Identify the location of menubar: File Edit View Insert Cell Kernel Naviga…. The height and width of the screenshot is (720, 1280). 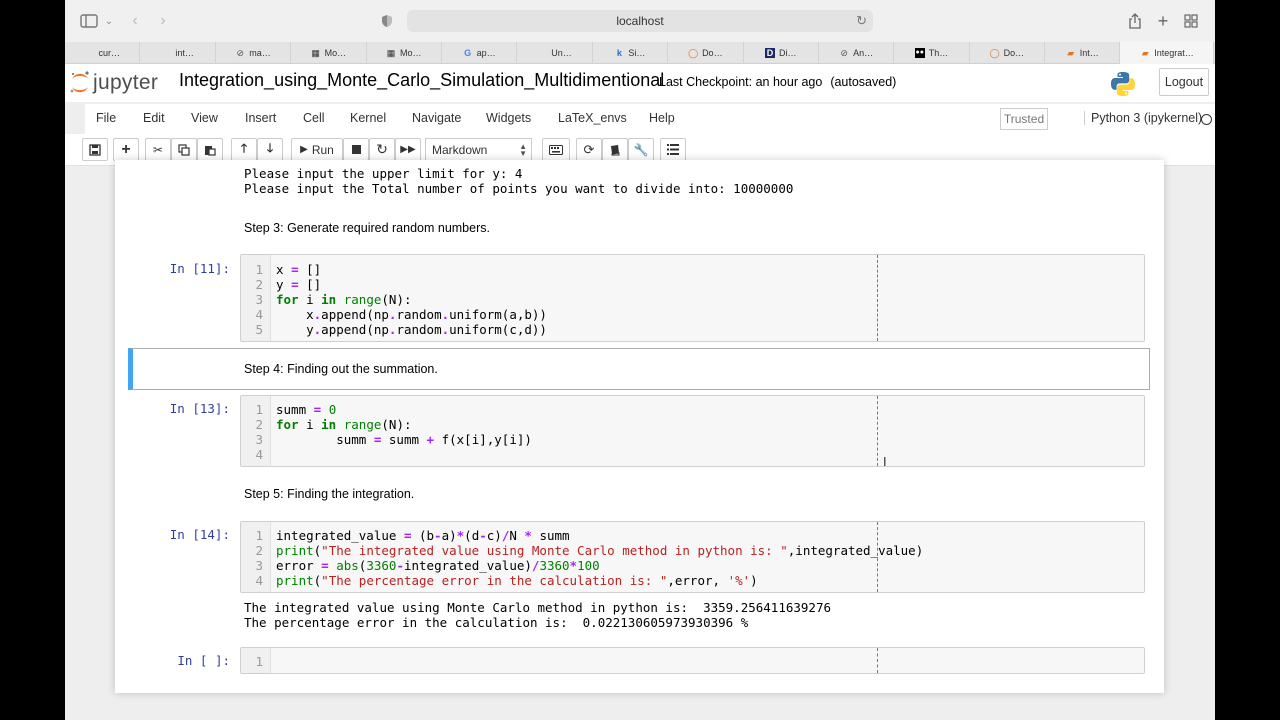
(650, 119).